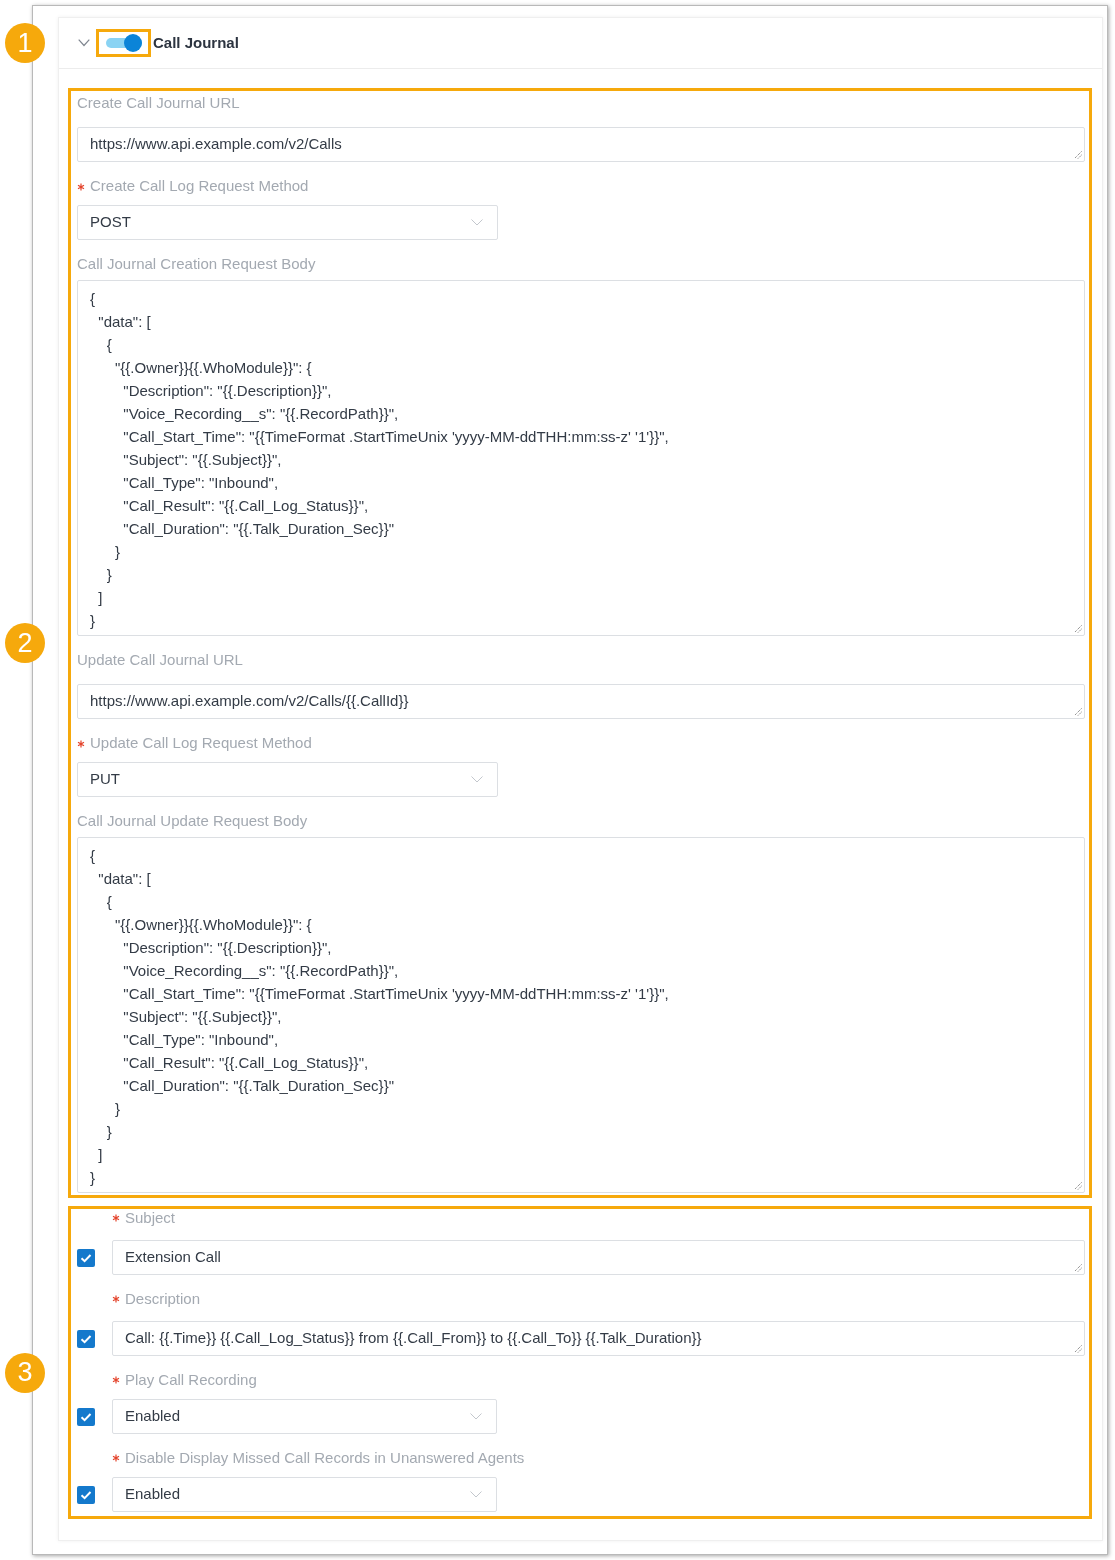 This screenshot has height=1560, width=1115. I want to click on field-label: Description, so click(163, 1298).